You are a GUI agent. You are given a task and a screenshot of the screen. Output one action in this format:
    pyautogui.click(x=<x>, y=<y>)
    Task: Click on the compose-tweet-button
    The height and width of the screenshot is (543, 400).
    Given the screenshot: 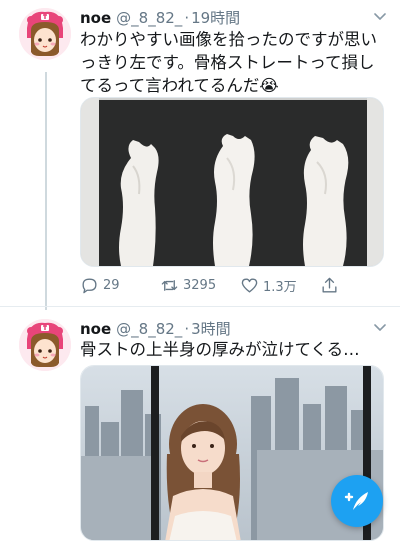 What is the action you would take?
    pyautogui.click(x=357, y=501)
    